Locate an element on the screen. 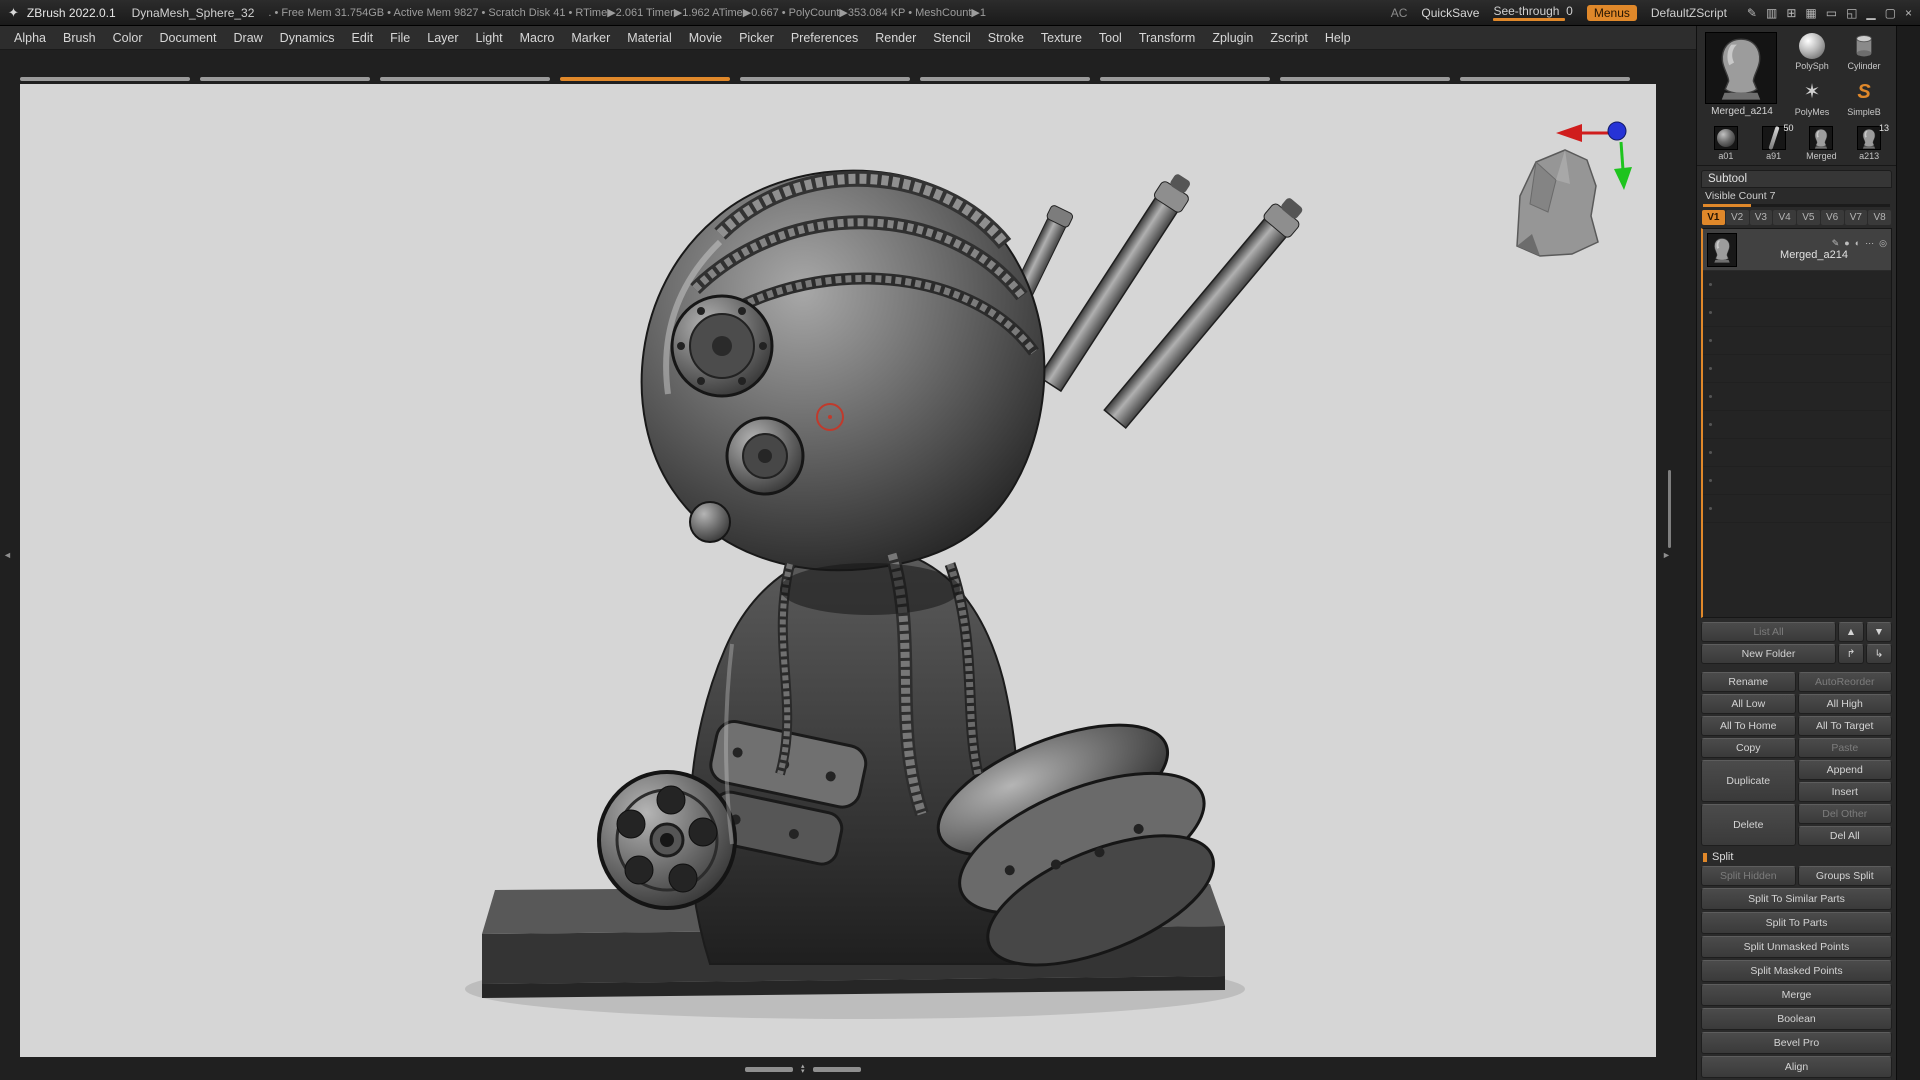  tab-v1: V1 is located at coordinates (1713, 217).